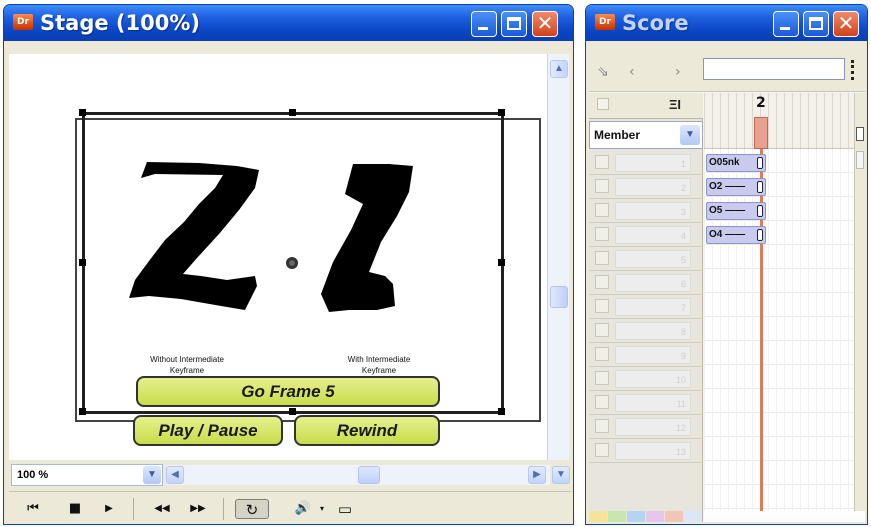 This screenshot has width=871, height=527. I want to click on score-zoom-menu-icon, so click(860, 134).